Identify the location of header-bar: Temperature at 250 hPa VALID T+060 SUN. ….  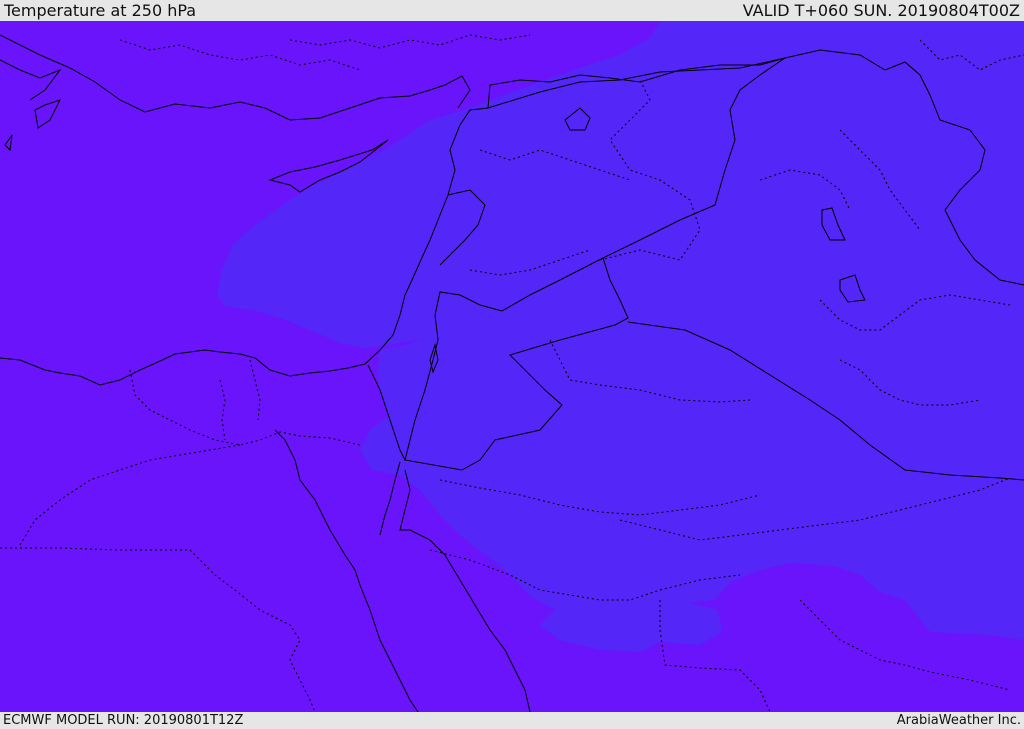
(512, 10).